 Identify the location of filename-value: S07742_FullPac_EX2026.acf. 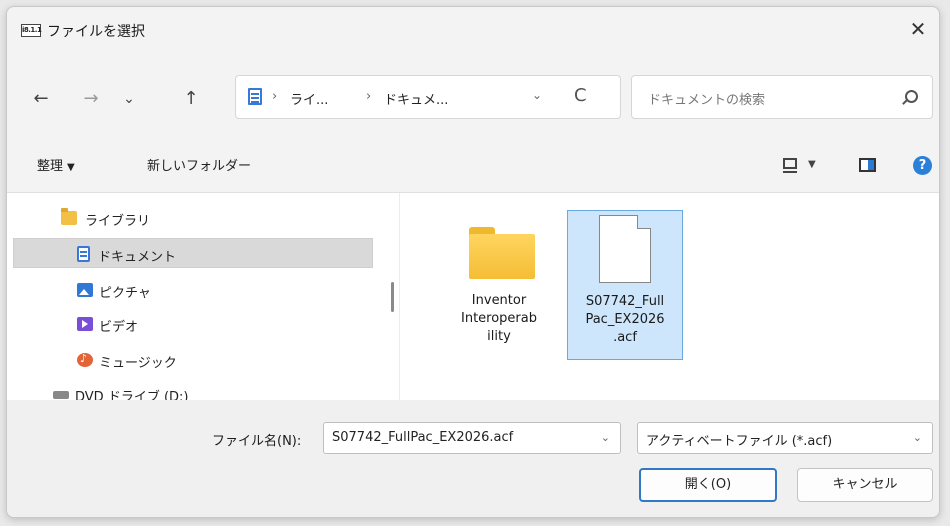
(422, 437).